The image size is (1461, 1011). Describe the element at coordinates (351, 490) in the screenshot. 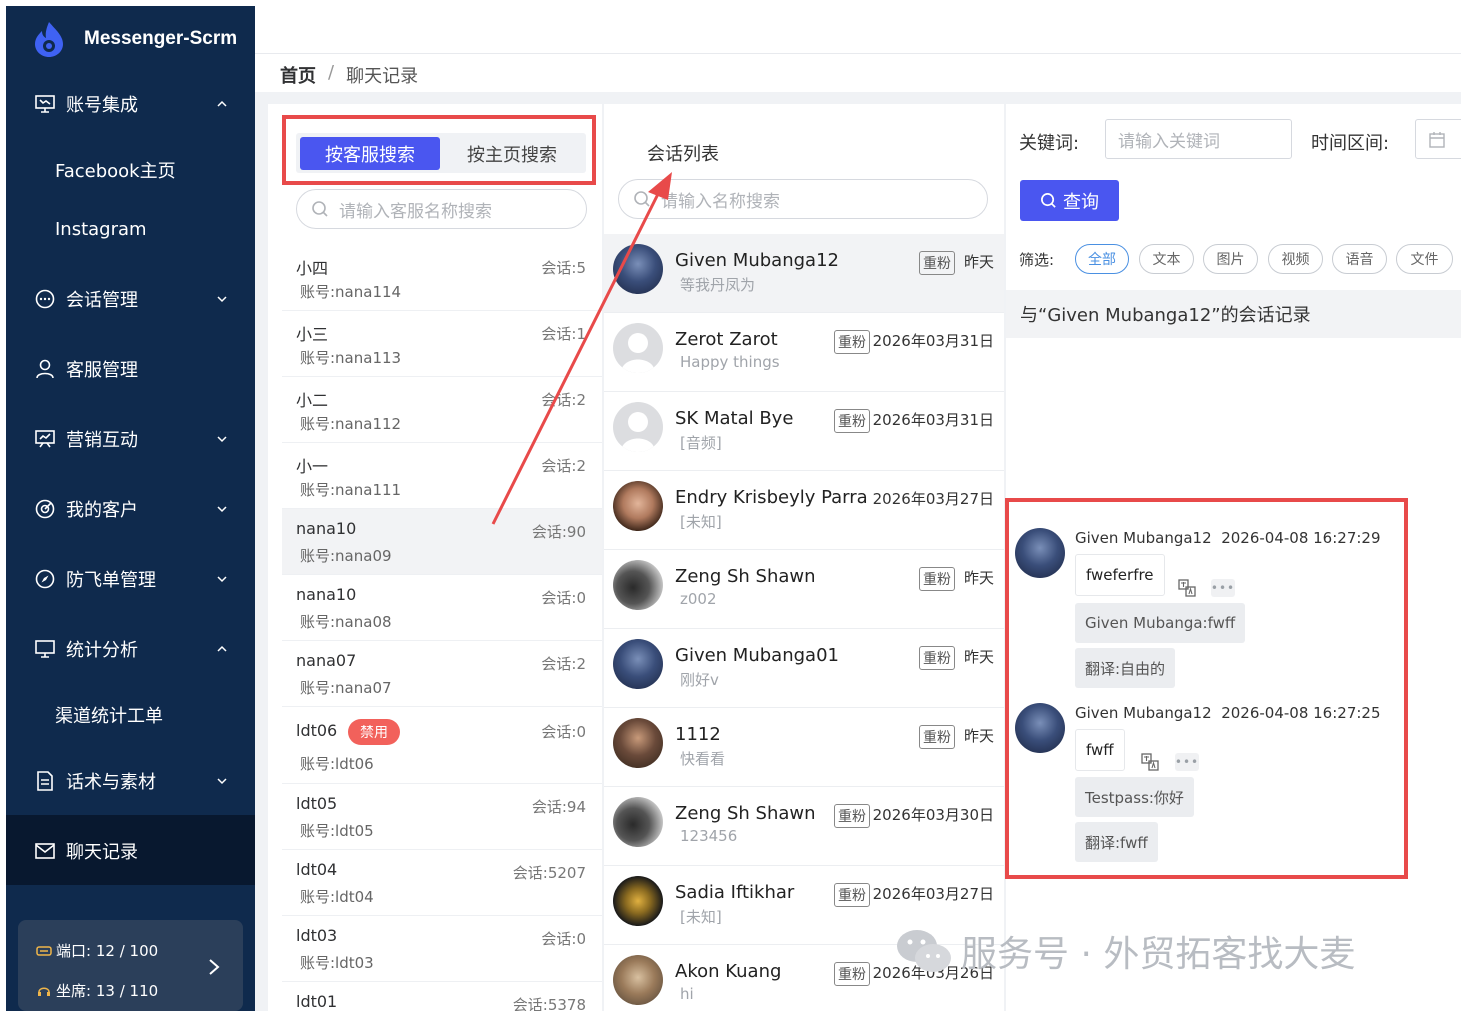

I see `agent-account: 账号:nana111` at that location.